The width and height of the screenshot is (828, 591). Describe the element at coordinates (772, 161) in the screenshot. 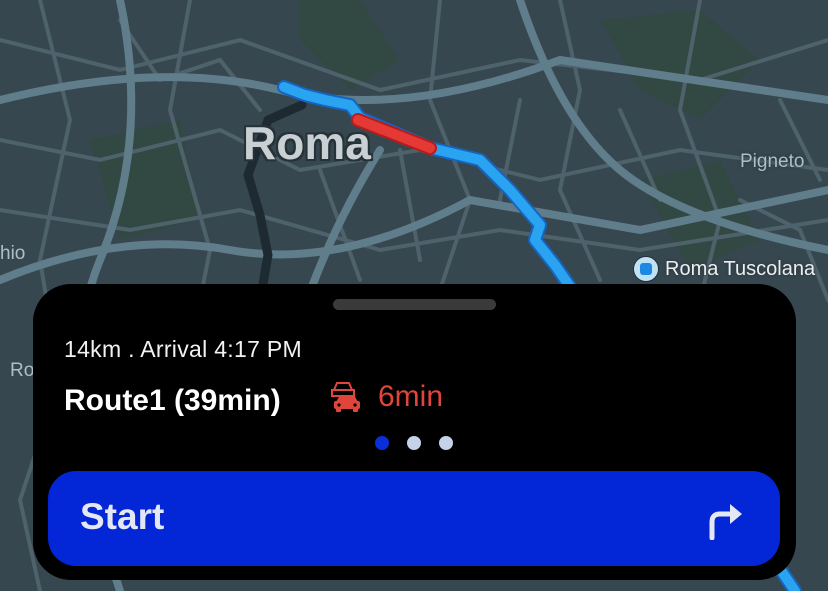

I see `district-label: Pigneto` at that location.